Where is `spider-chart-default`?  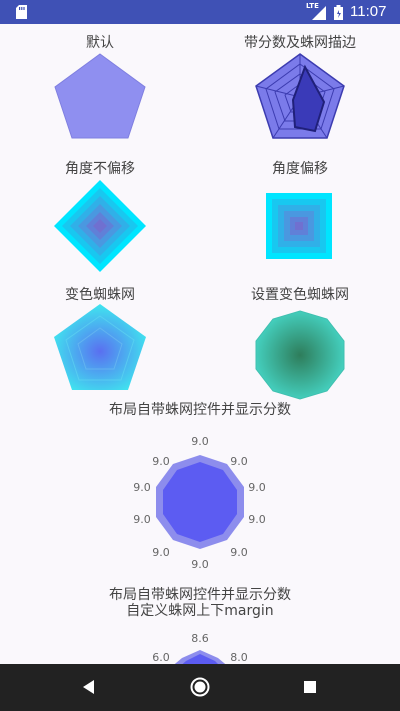
spider-chart-default is located at coordinates (100, 96).